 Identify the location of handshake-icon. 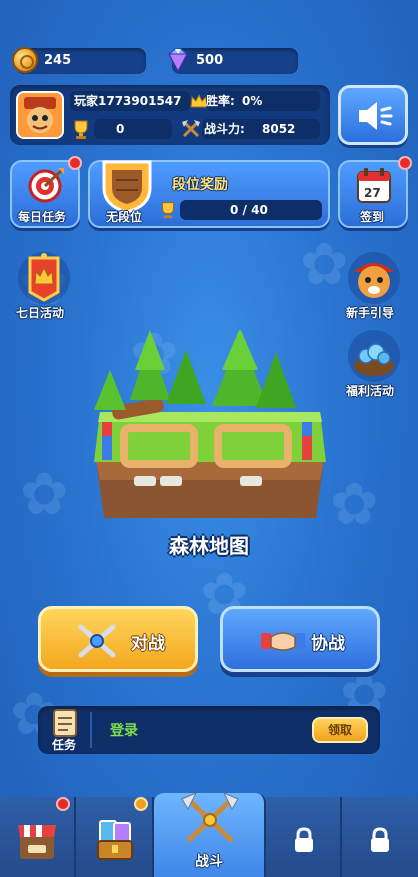
(283, 641).